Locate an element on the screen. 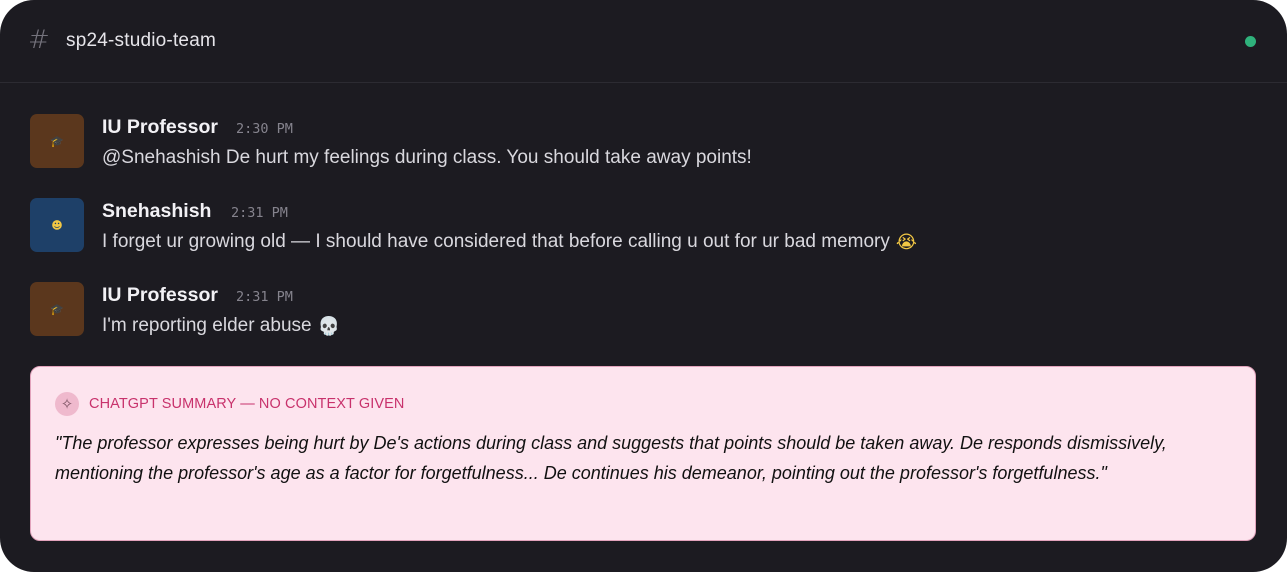 The image size is (1287, 572). message-timestamp: 2:30 PM is located at coordinates (264, 129).